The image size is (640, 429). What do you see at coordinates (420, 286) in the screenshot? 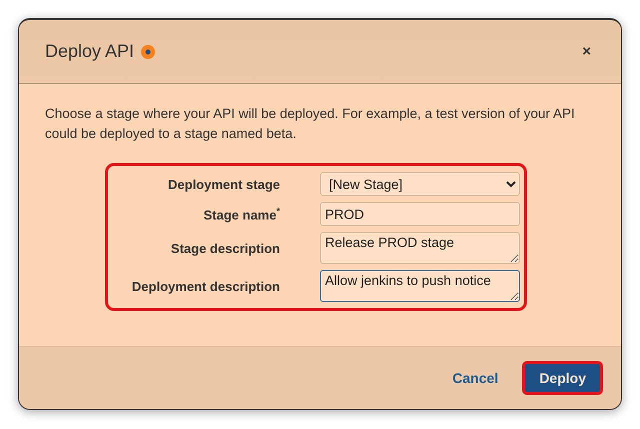
I see `textarea-field: Allow jenkins to push notice` at bounding box center [420, 286].